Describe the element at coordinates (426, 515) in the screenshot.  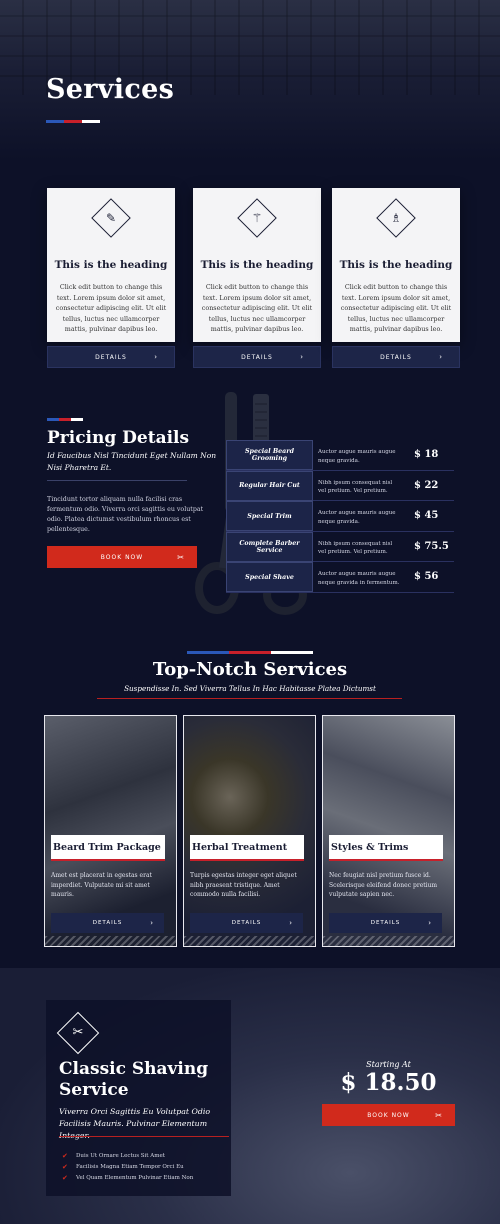
I see `service-price: $ 45` at that location.